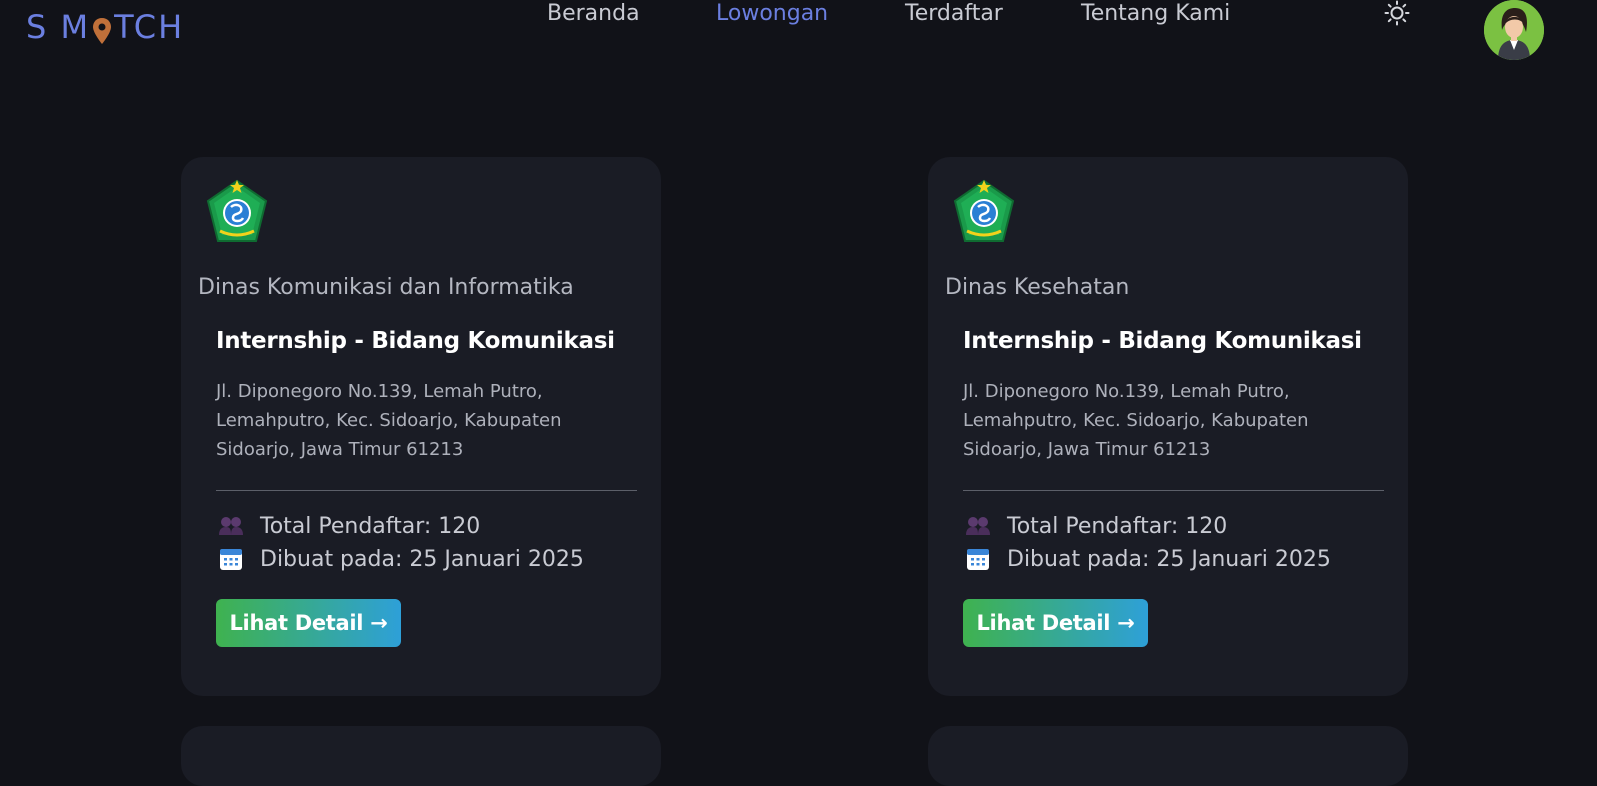 This screenshot has height=786, width=1597. What do you see at coordinates (58, 27) in the screenshot?
I see `logo-text-start: S M` at bounding box center [58, 27].